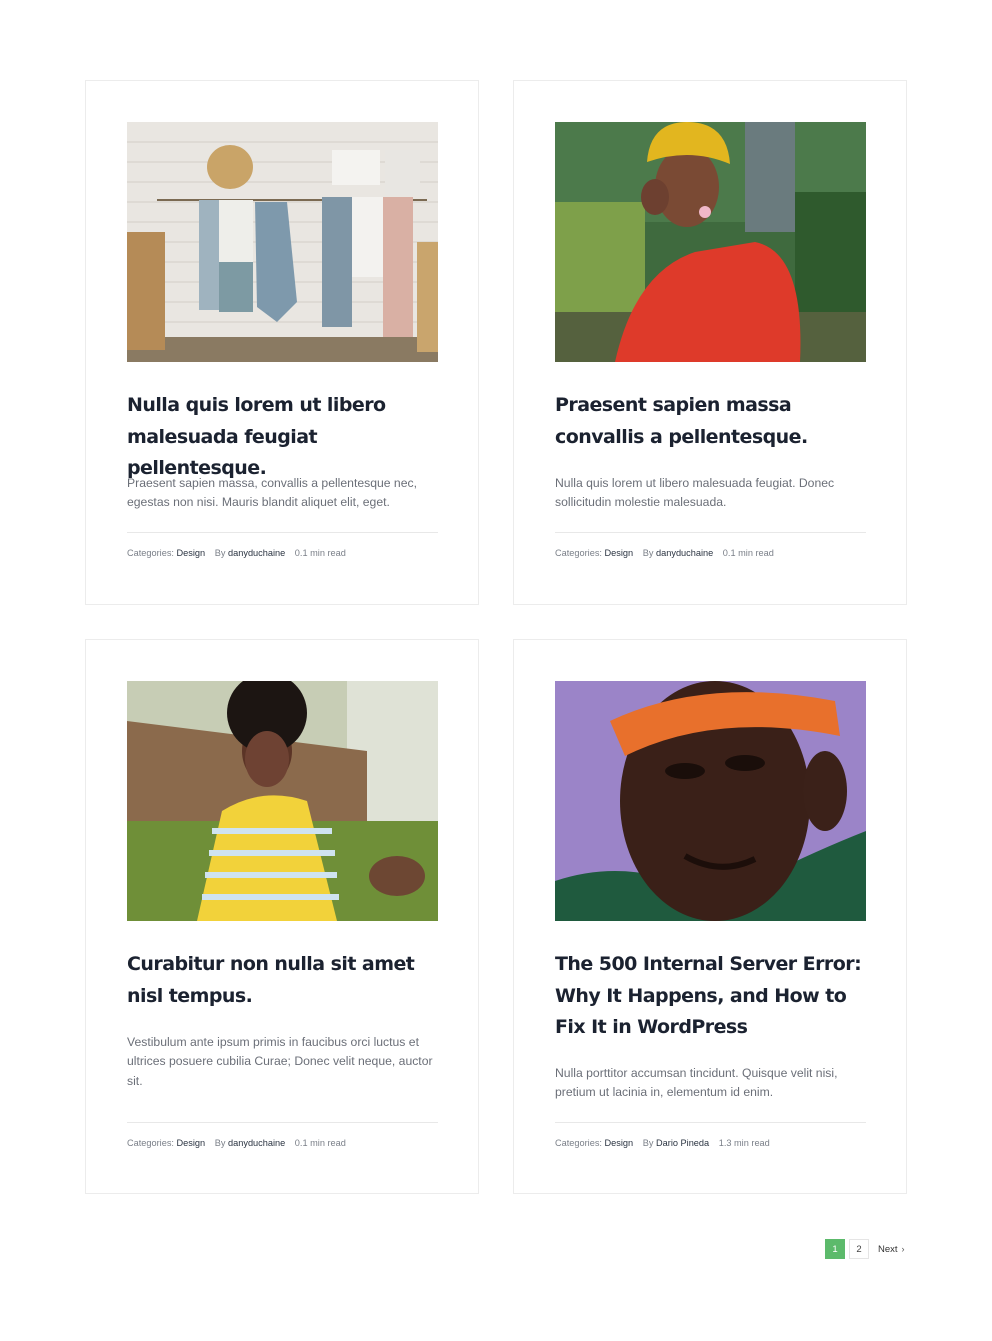 This screenshot has height=1341, width=992. Describe the element at coordinates (282, 801) in the screenshot. I see `post-thumbnail-striped-shirt` at that location.